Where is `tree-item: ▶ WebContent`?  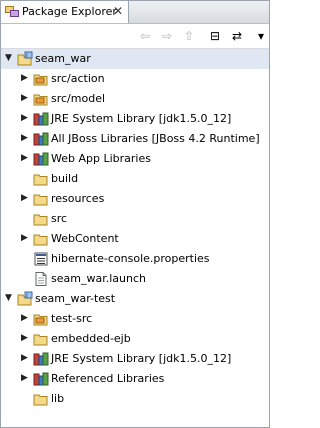
tree-item: ▶ WebContent is located at coordinates (135, 239).